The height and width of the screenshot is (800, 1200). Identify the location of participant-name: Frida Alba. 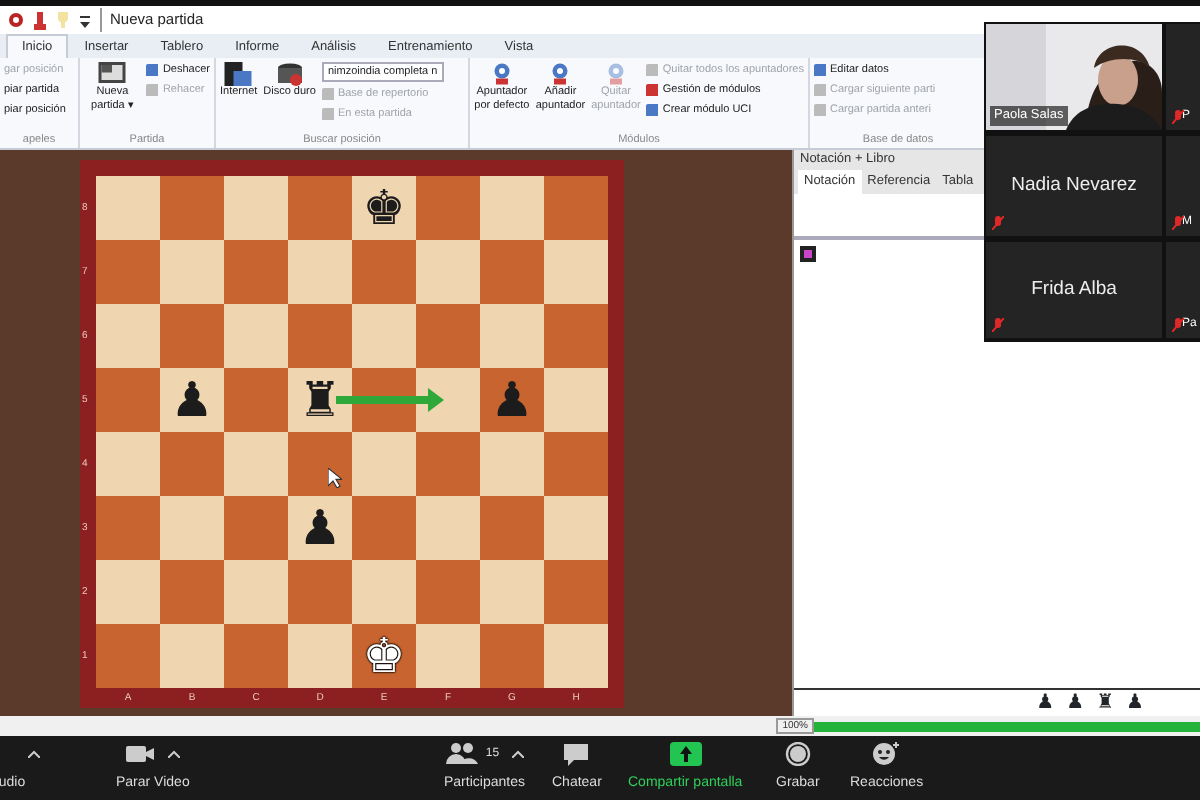
(1074, 289).